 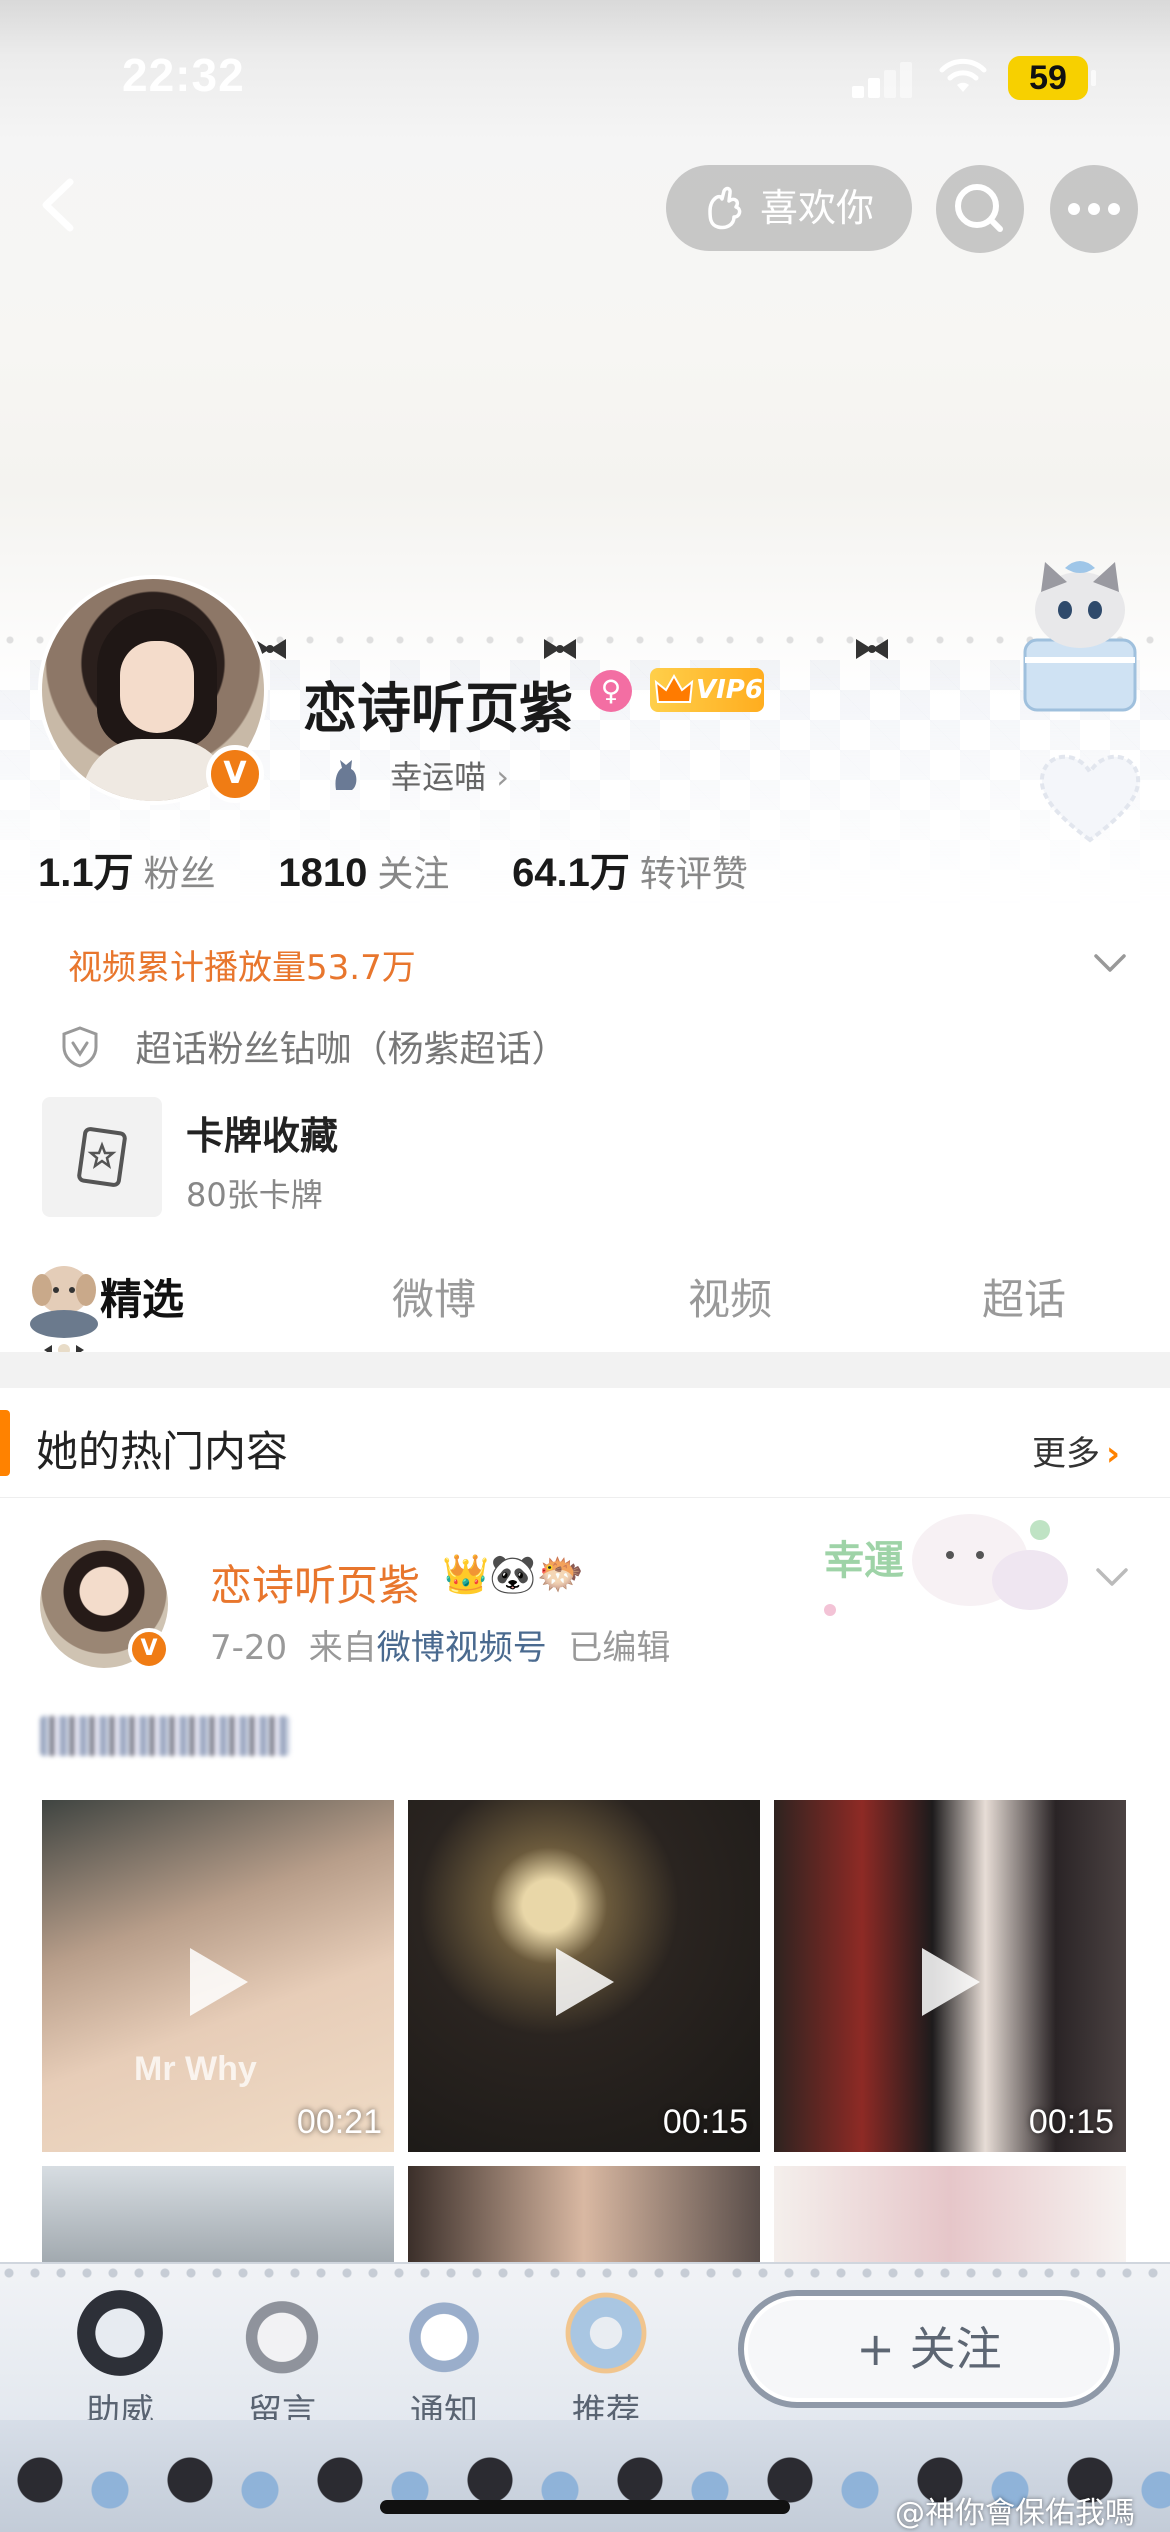 What do you see at coordinates (5, 1443) in the screenshot?
I see `section-accent-bar` at bounding box center [5, 1443].